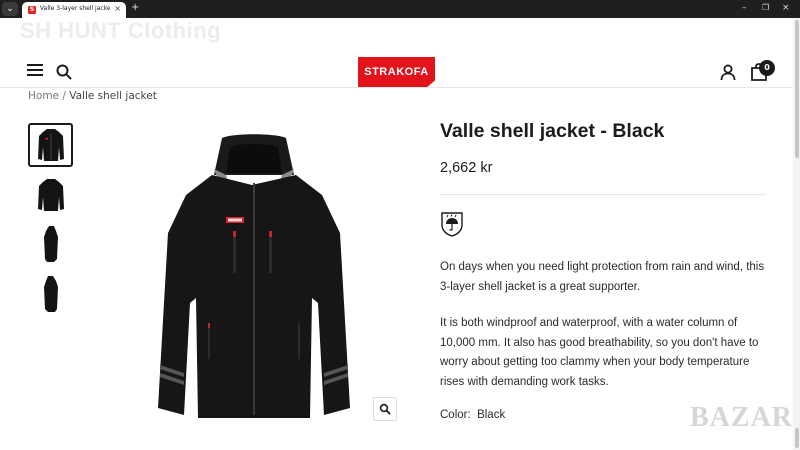 This screenshot has width=800, height=450. What do you see at coordinates (797, 438) in the screenshot?
I see `page-scrollbar-thumb-secondary` at bounding box center [797, 438].